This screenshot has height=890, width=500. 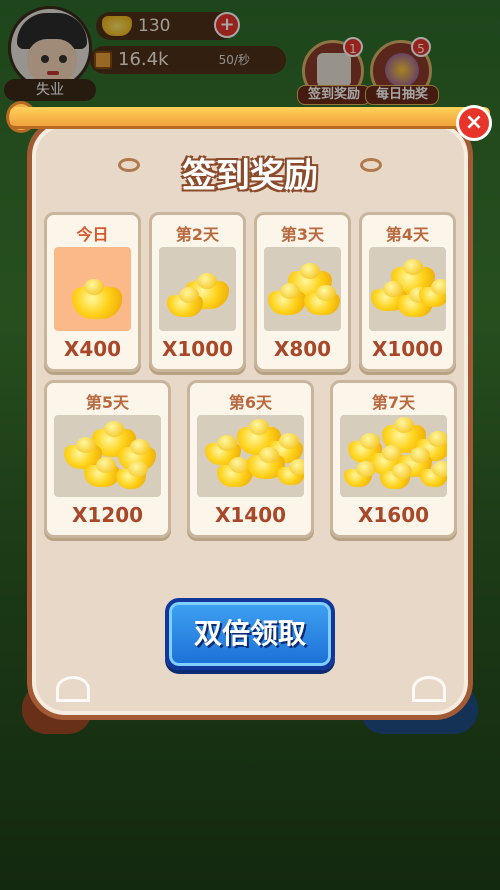 I want to click on reward-amount: X1200, so click(x=107, y=515).